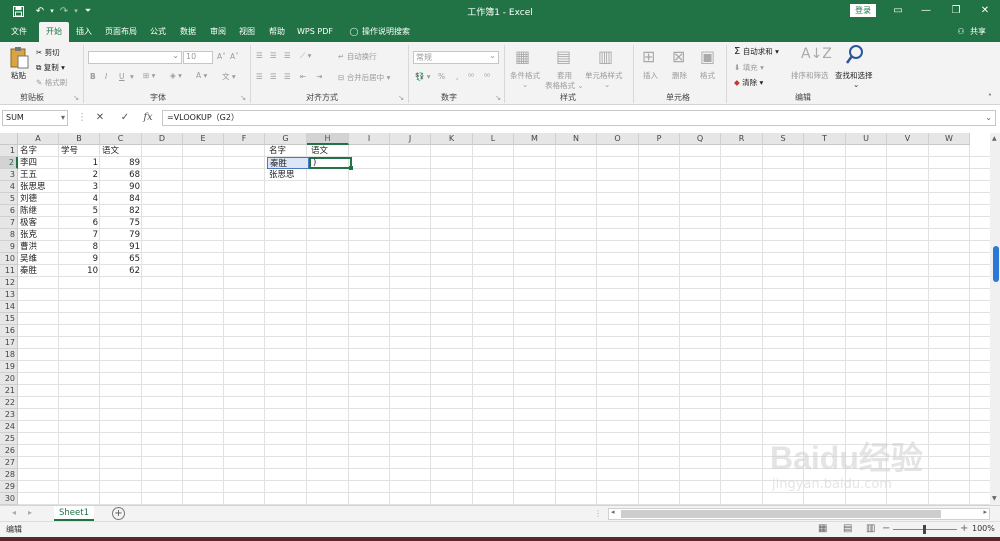  What do you see at coordinates (30, 512) in the screenshot?
I see `next-sheet-icon: ▸` at bounding box center [30, 512].